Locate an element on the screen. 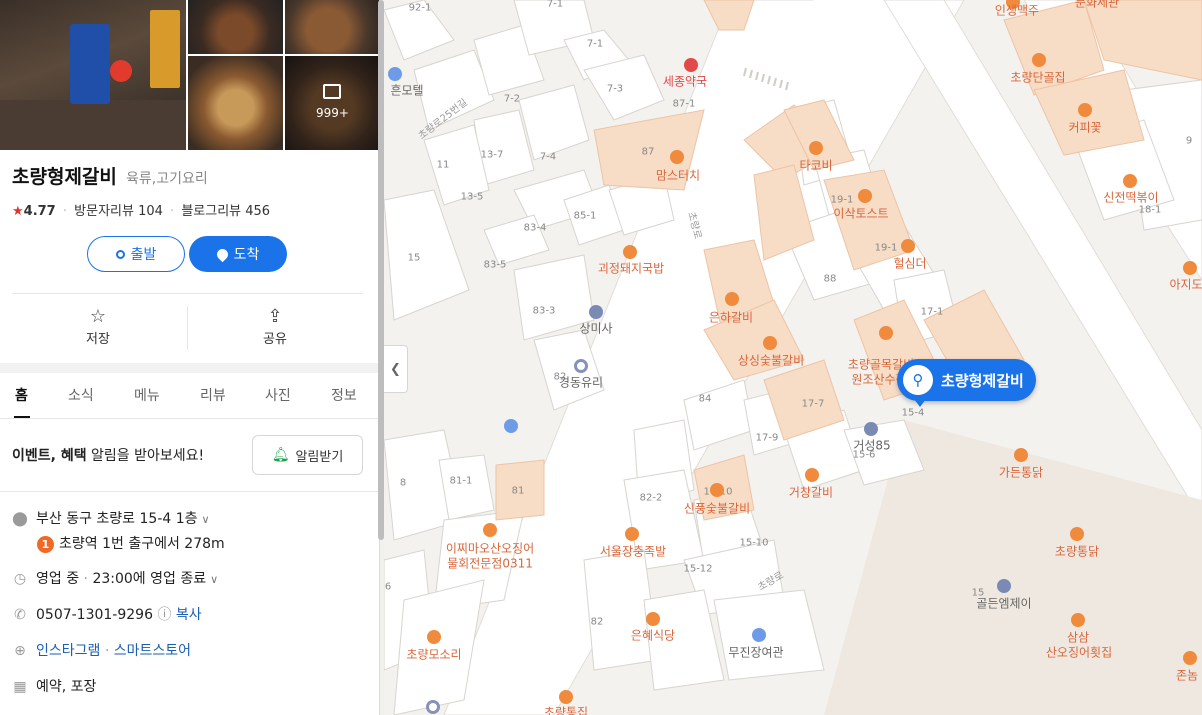  info-icon: ⓘ is located at coordinates (164, 615).